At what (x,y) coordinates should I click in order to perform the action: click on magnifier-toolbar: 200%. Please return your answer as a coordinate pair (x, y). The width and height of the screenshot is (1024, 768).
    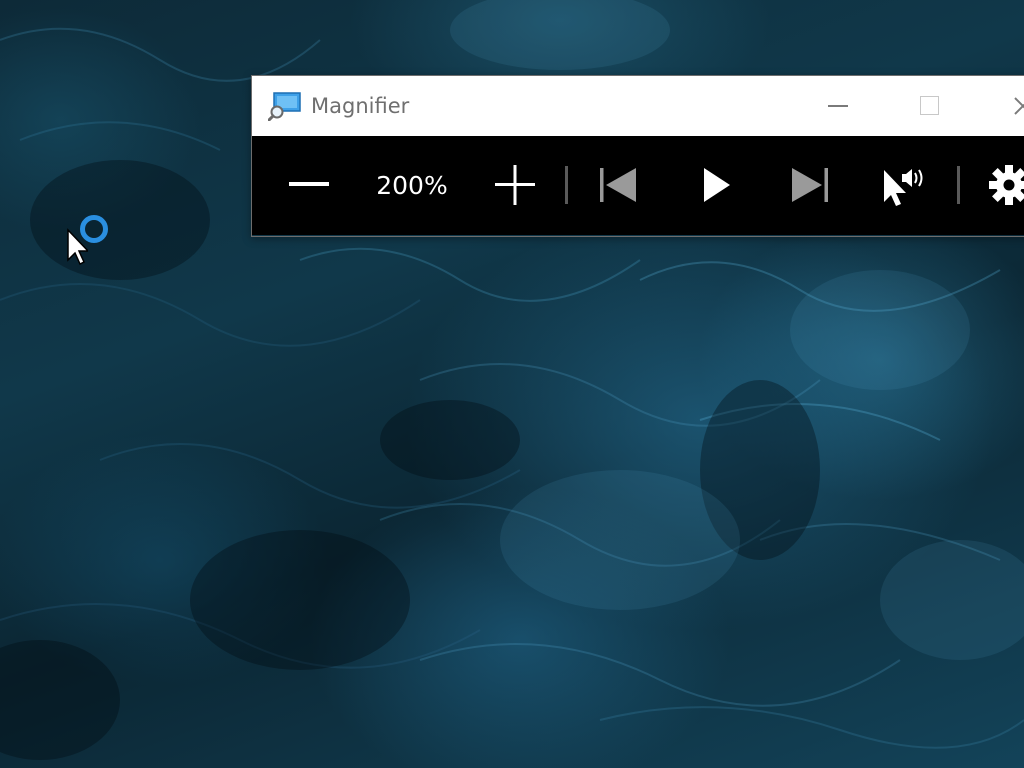
    Looking at the image, I should click on (638, 185).